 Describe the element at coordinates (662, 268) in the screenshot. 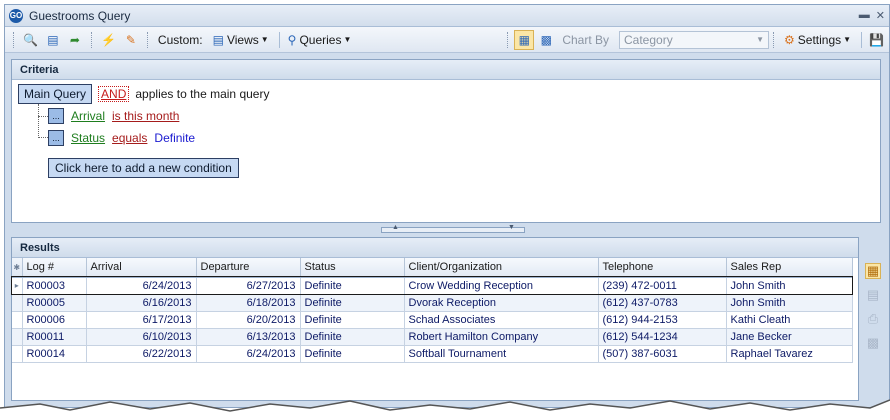

I see `column-header: Telephone` at that location.